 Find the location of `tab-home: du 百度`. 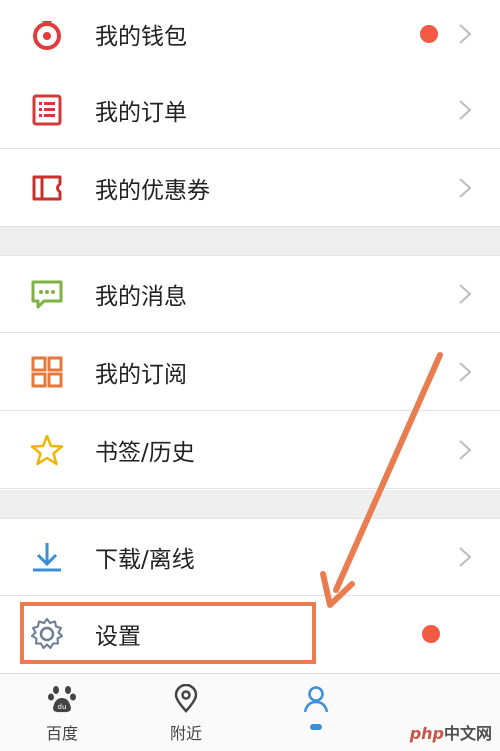

tab-home: du 百度 is located at coordinates (62, 712).